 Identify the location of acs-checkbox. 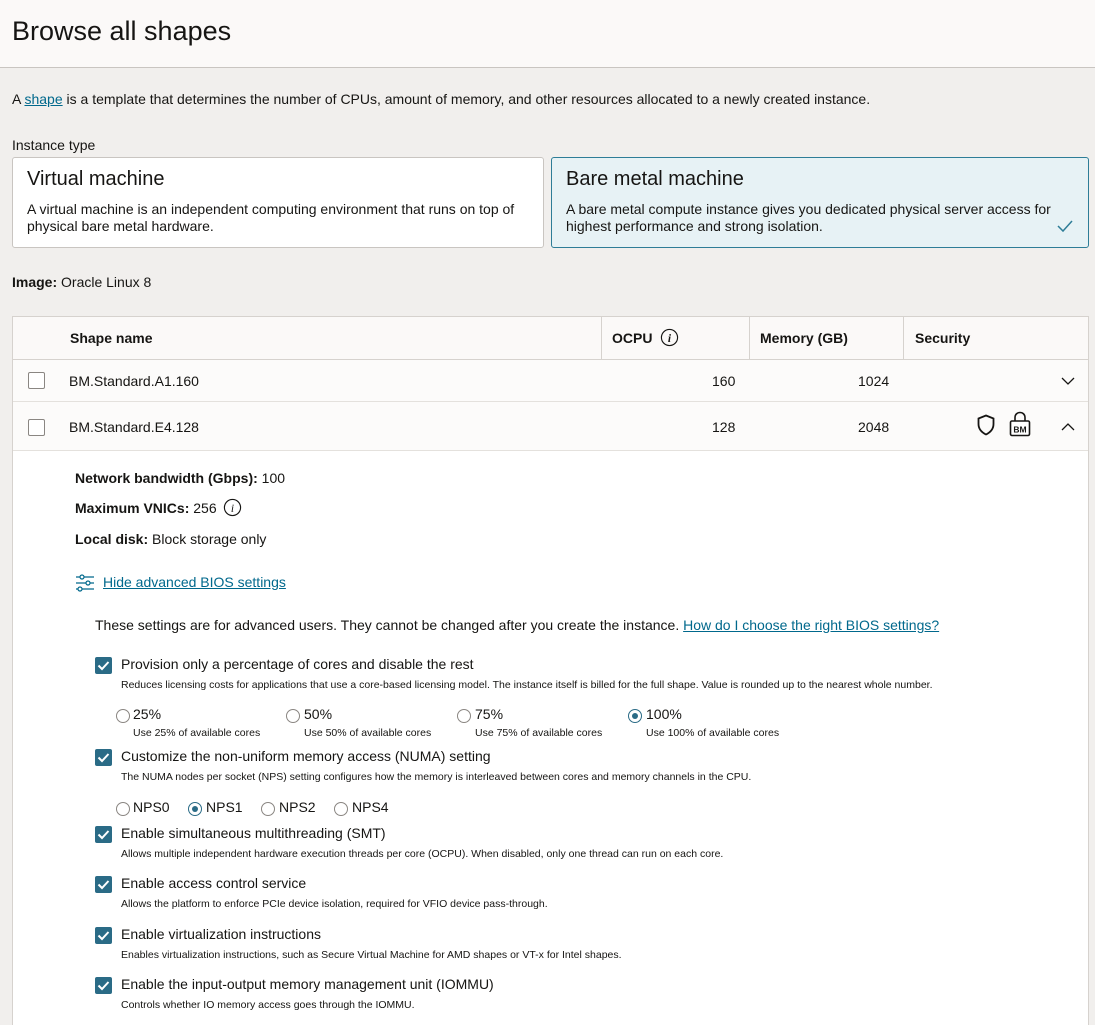
(103, 884).